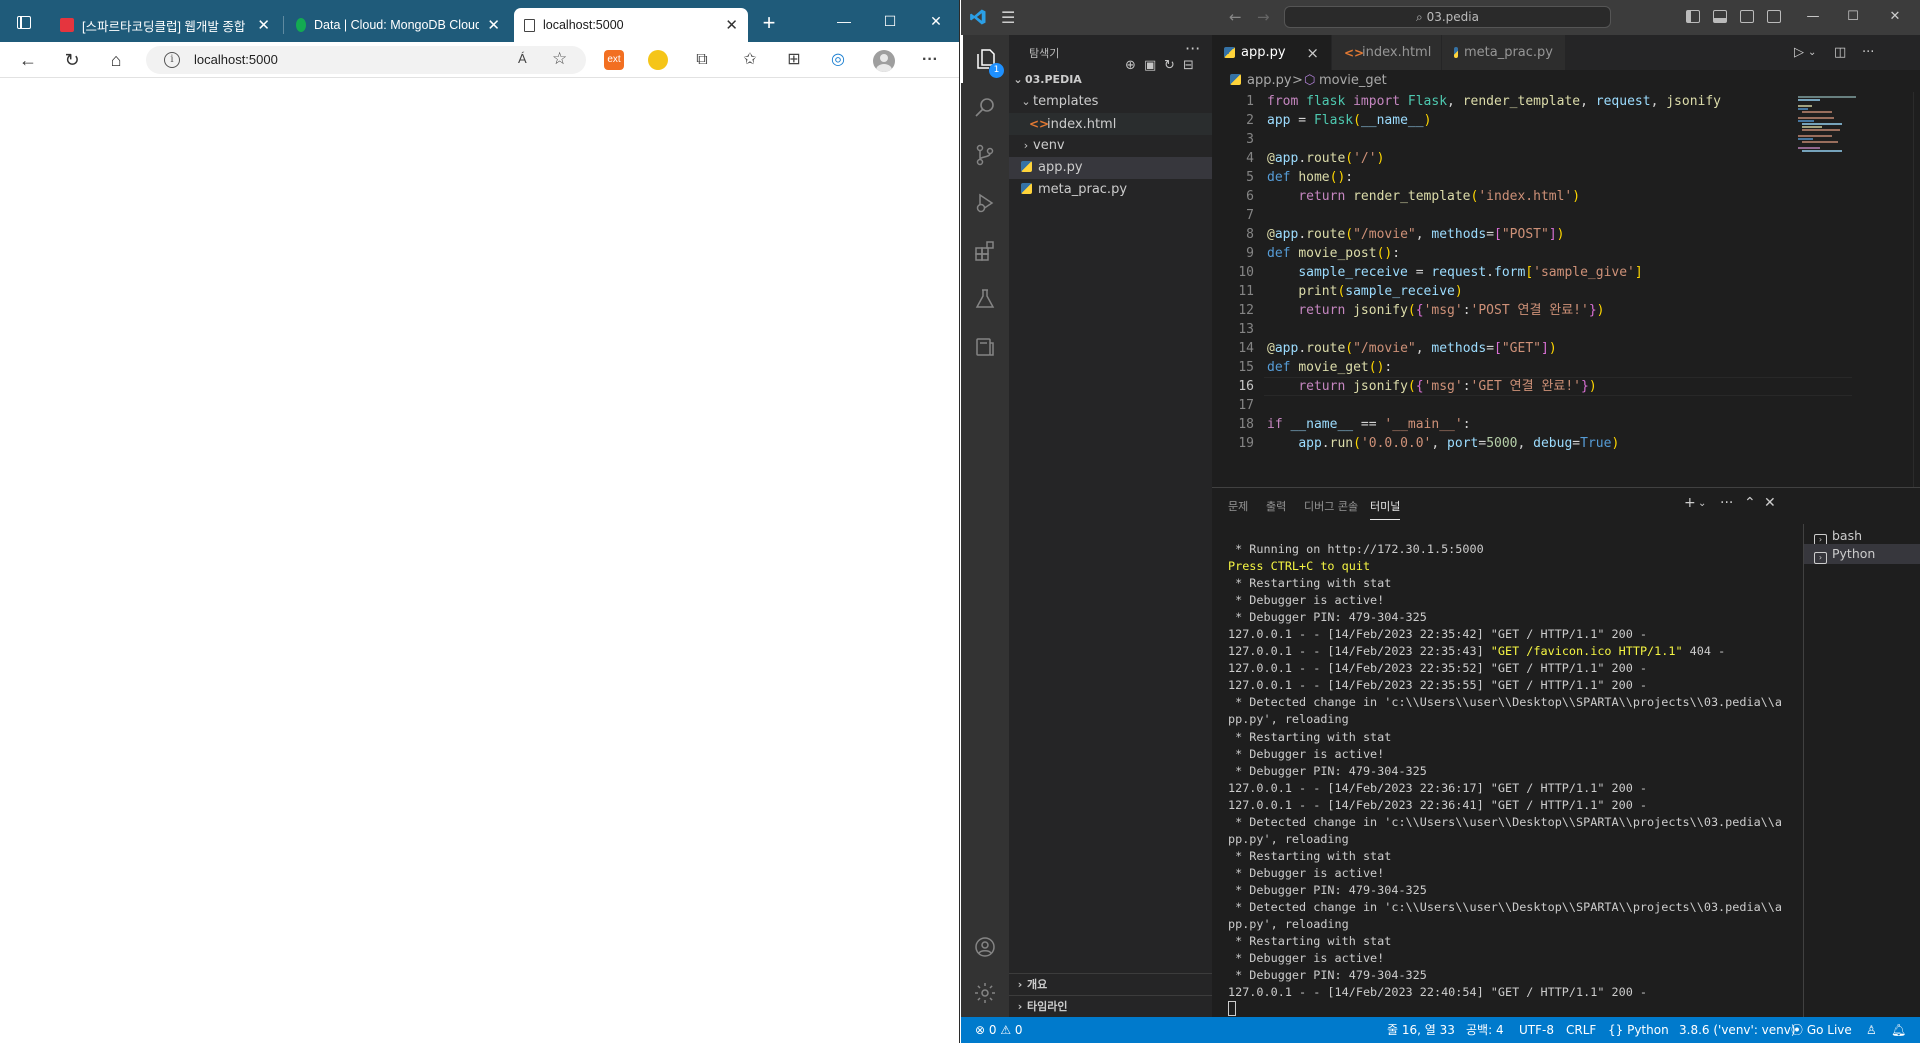 The height and width of the screenshot is (1043, 1920). What do you see at coordinates (1898, 1030) in the screenshot?
I see `notifications-bell-icon: 🔔︎` at bounding box center [1898, 1030].